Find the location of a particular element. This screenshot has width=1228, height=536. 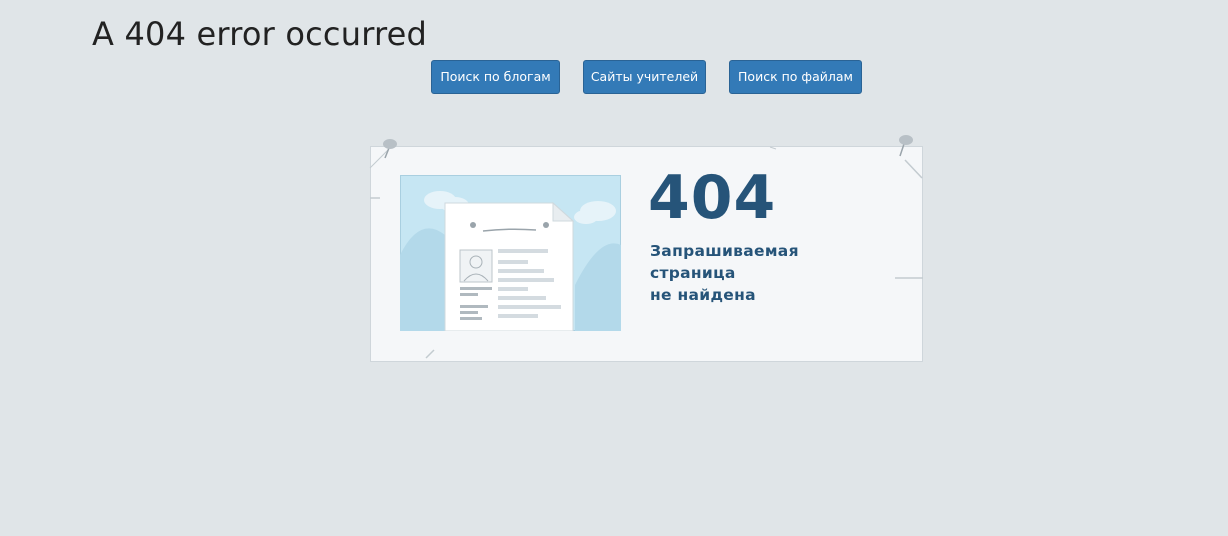

search-blogs-button: Поиск по блогам is located at coordinates (495, 77).